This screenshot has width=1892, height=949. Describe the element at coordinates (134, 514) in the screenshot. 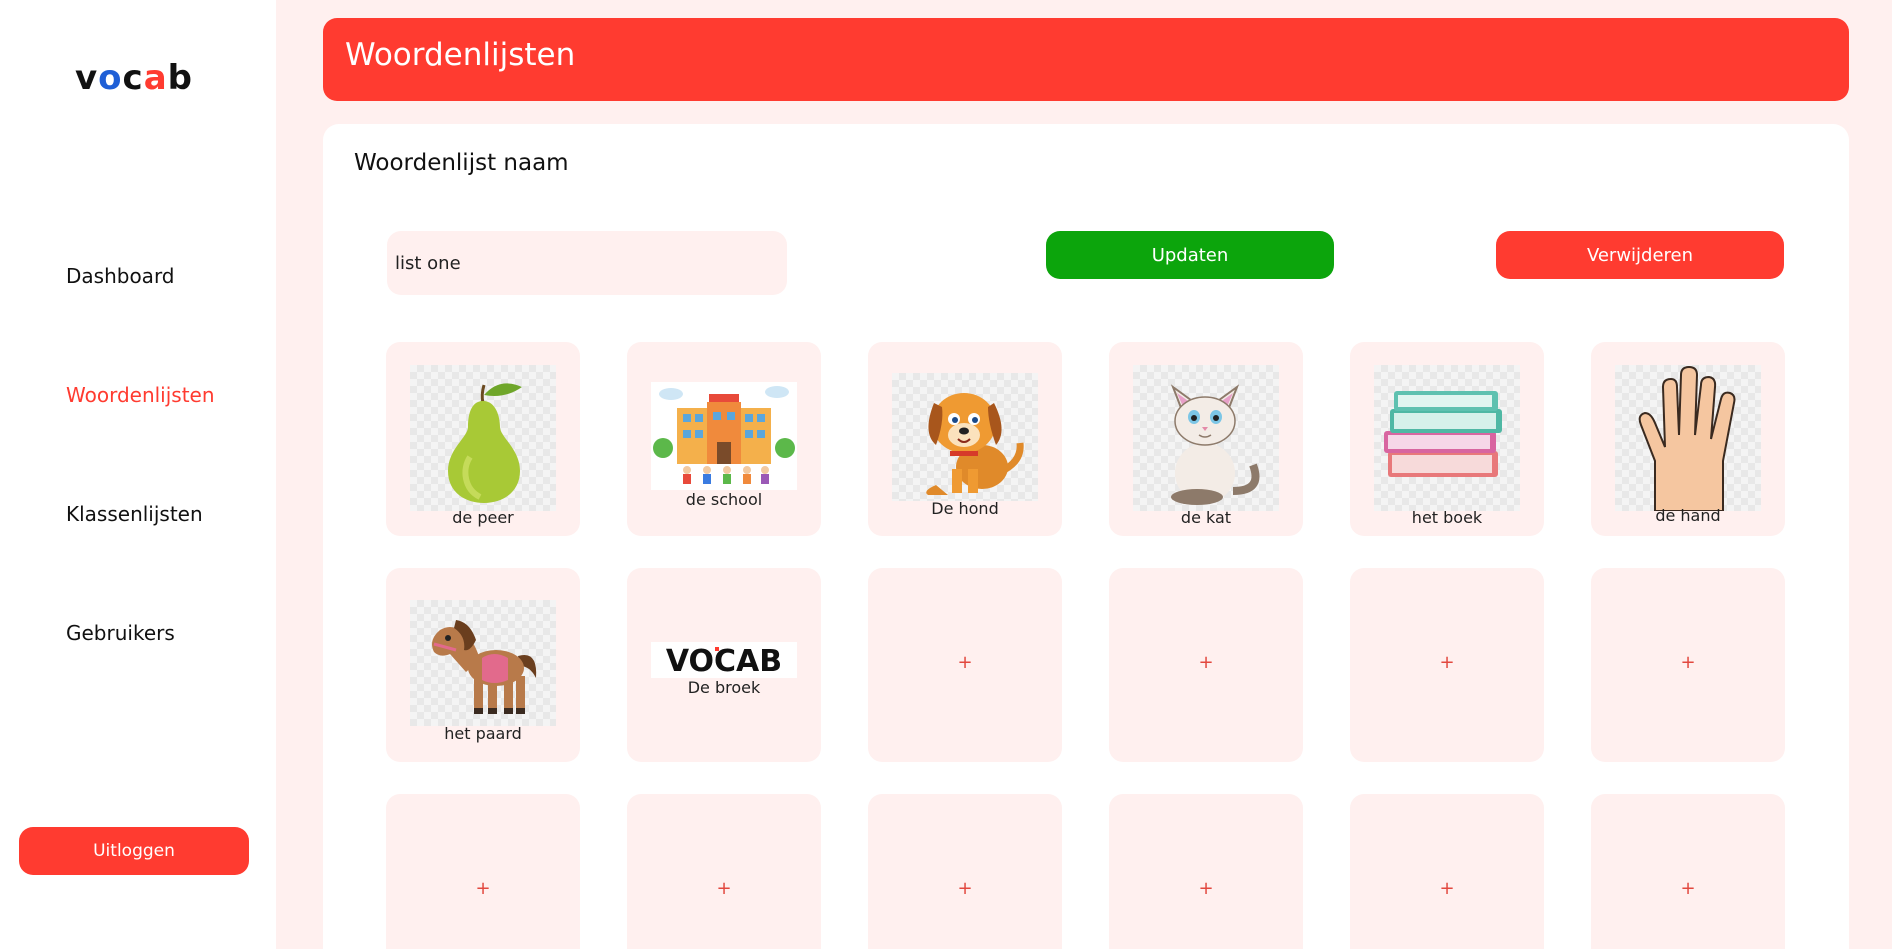

I see `sidebar-item-klassenlijsten: Klassenlijsten` at that location.